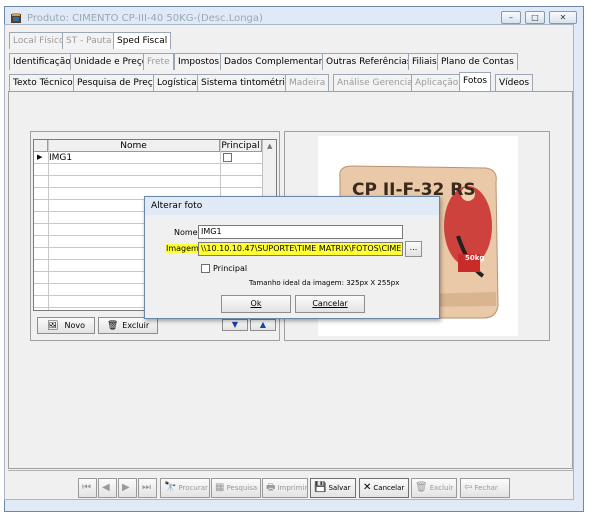 The height and width of the screenshot is (516, 589). What do you see at coordinates (158, 61) in the screenshot?
I see `tab-frete: Frete` at bounding box center [158, 61].